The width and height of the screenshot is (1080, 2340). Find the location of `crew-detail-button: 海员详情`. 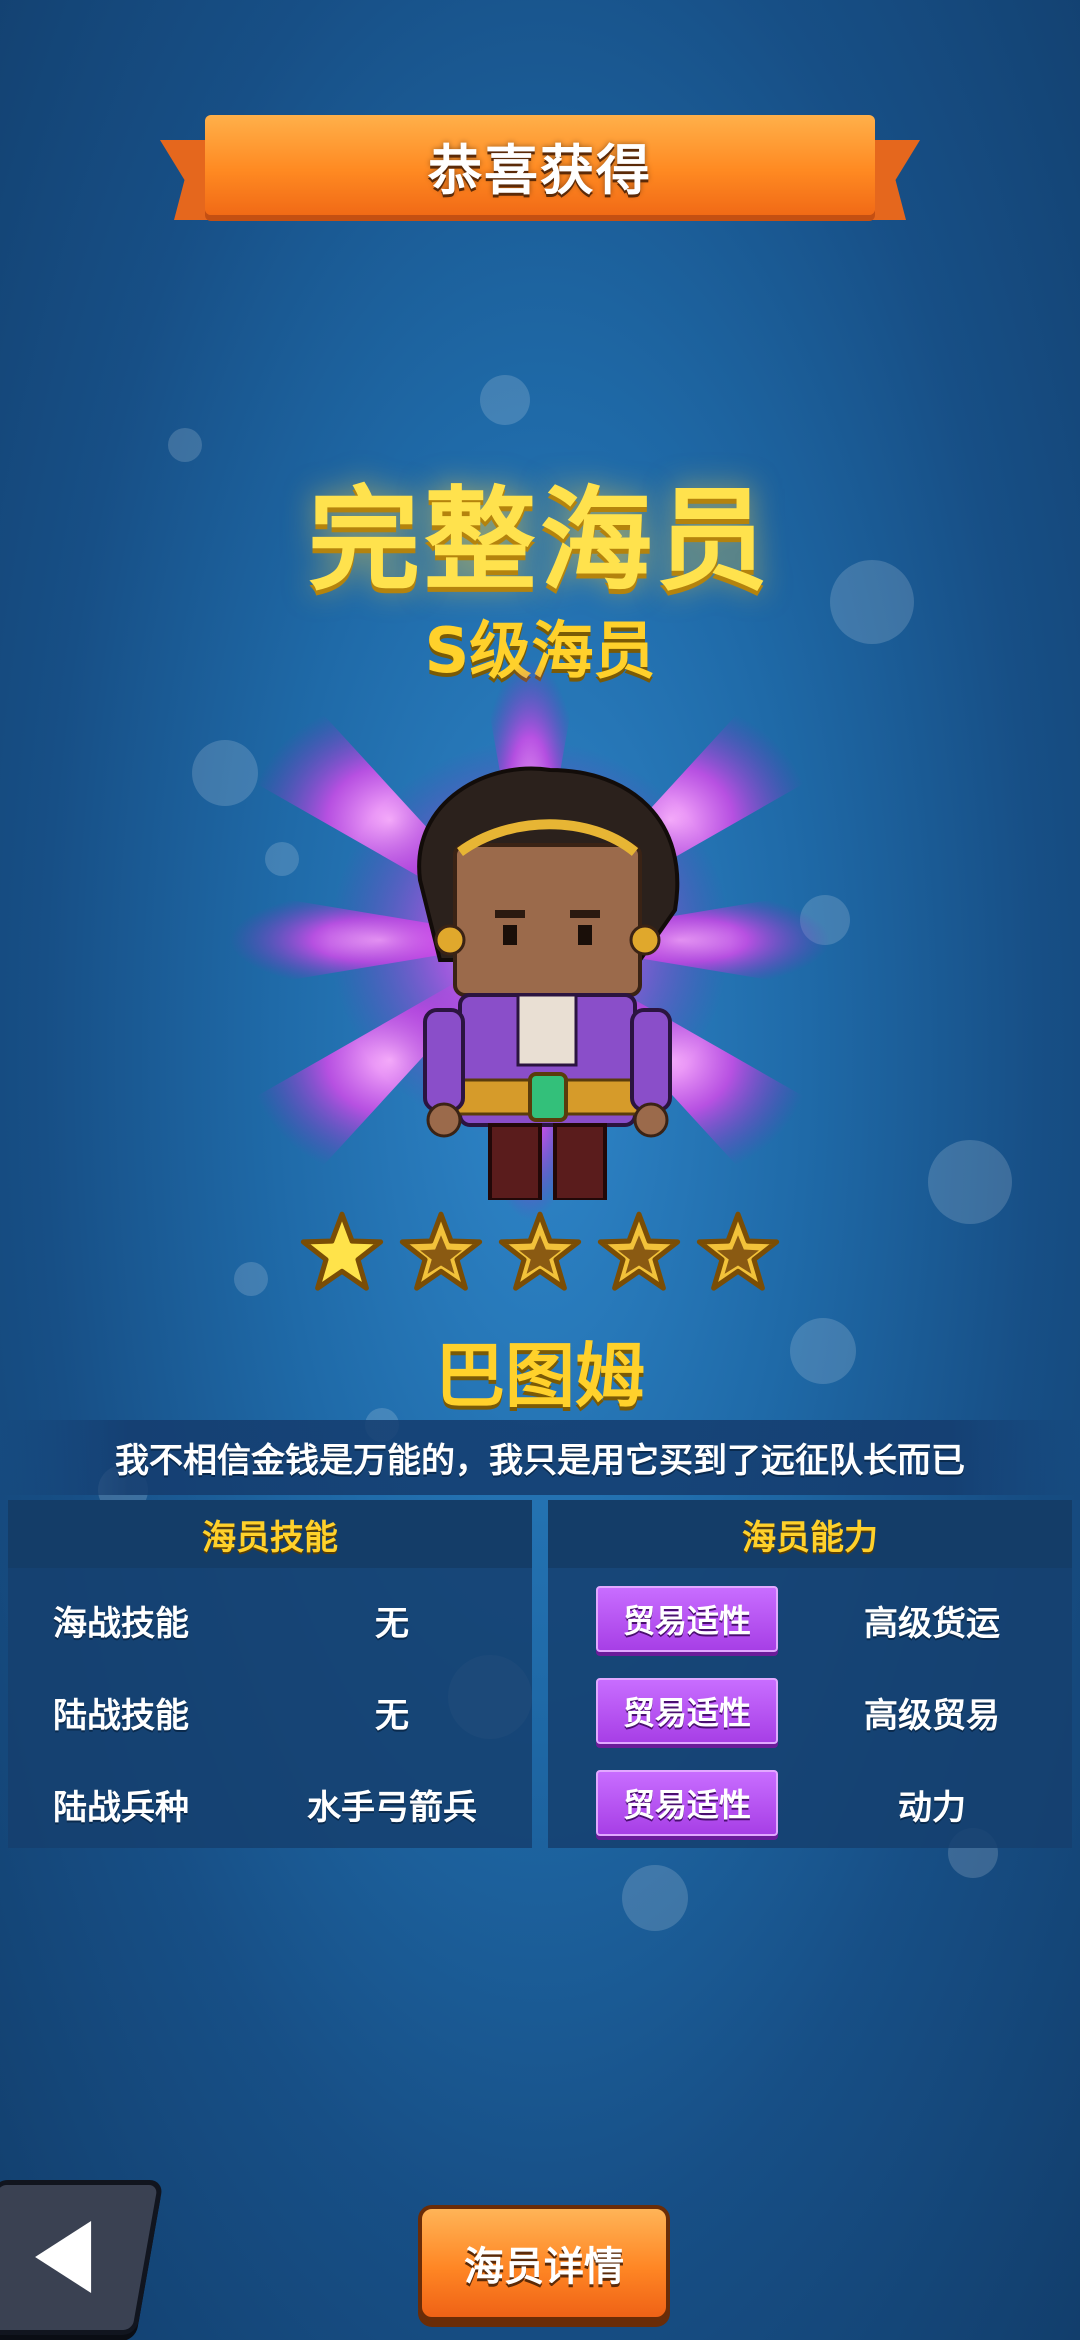

crew-detail-button: 海员详情 is located at coordinates (544, 2263).